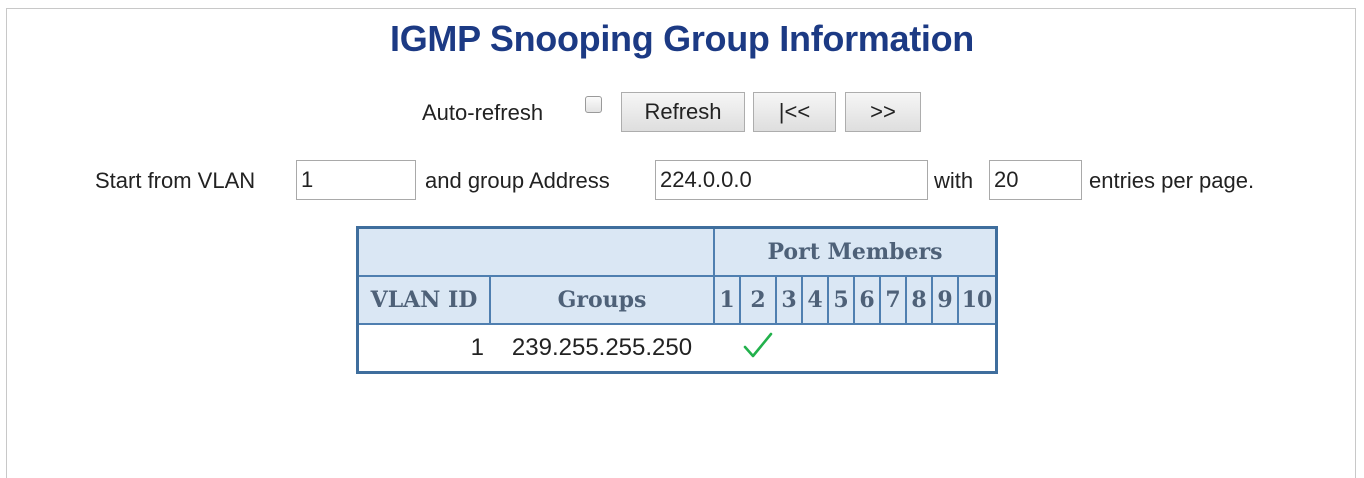  What do you see at coordinates (682, 38) in the screenshot?
I see `page-title: IGMP Snooping Group Information` at bounding box center [682, 38].